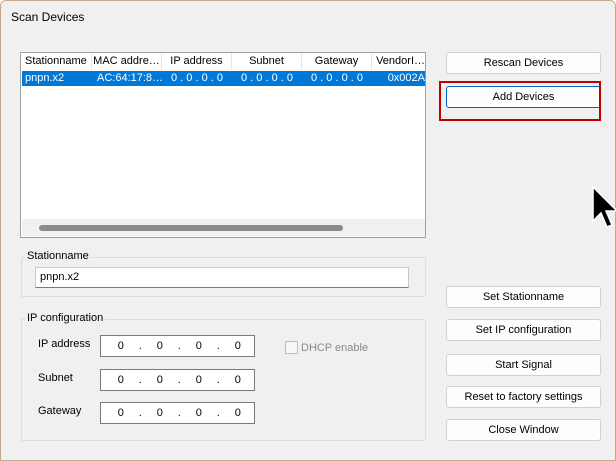  I want to click on subnet-field: 0.0.0.0, so click(177, 380).